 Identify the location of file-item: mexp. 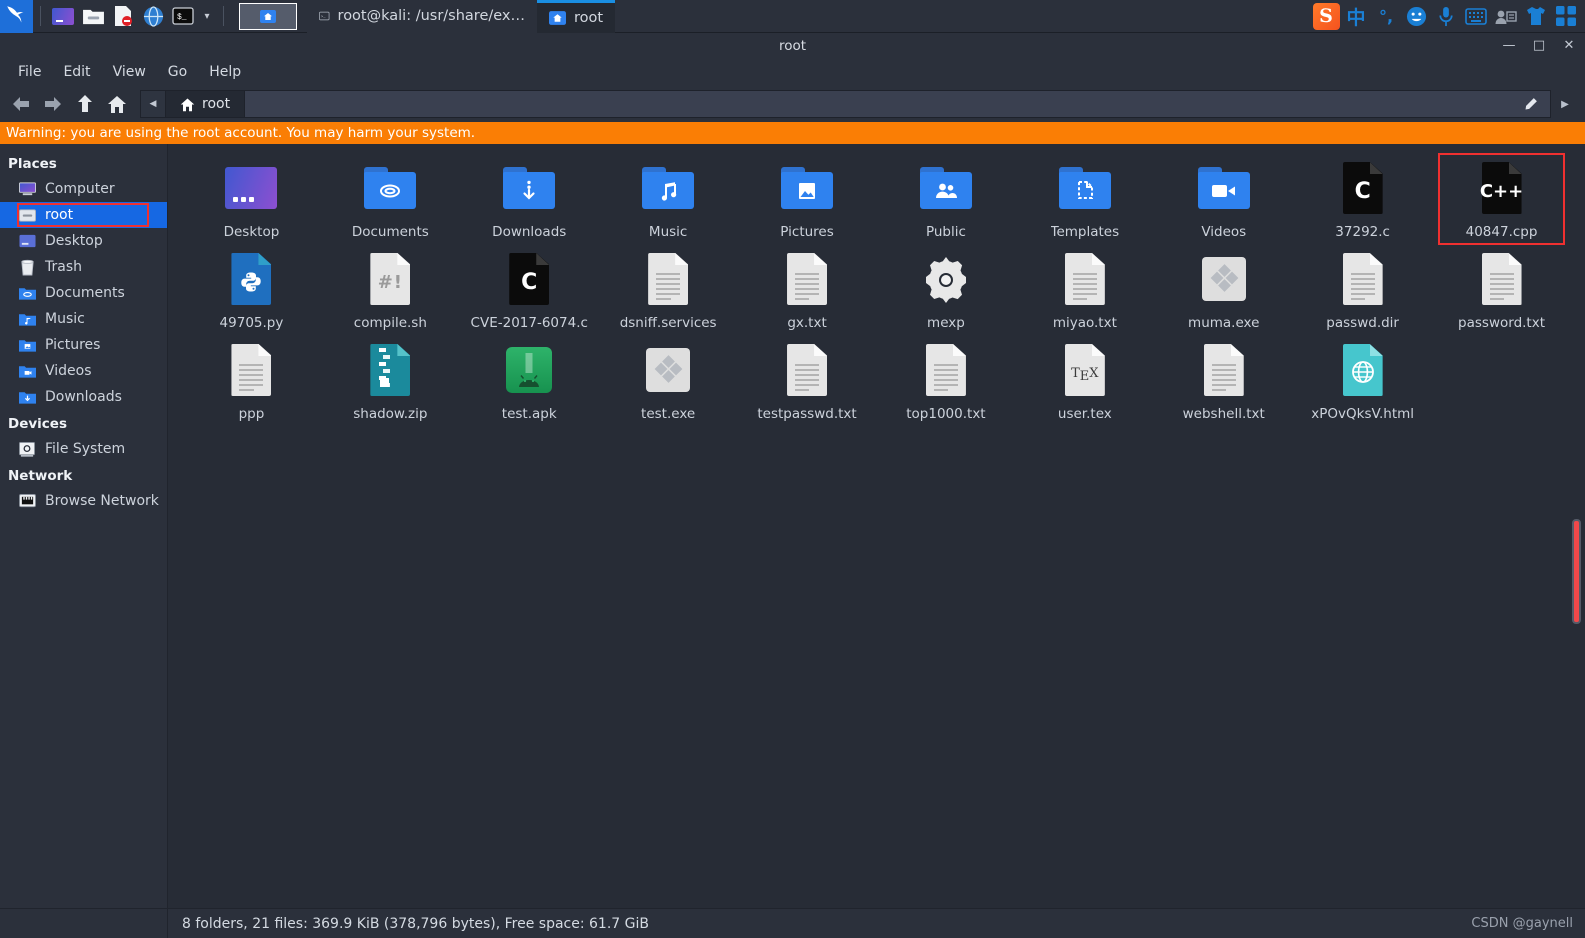
(945, 290).